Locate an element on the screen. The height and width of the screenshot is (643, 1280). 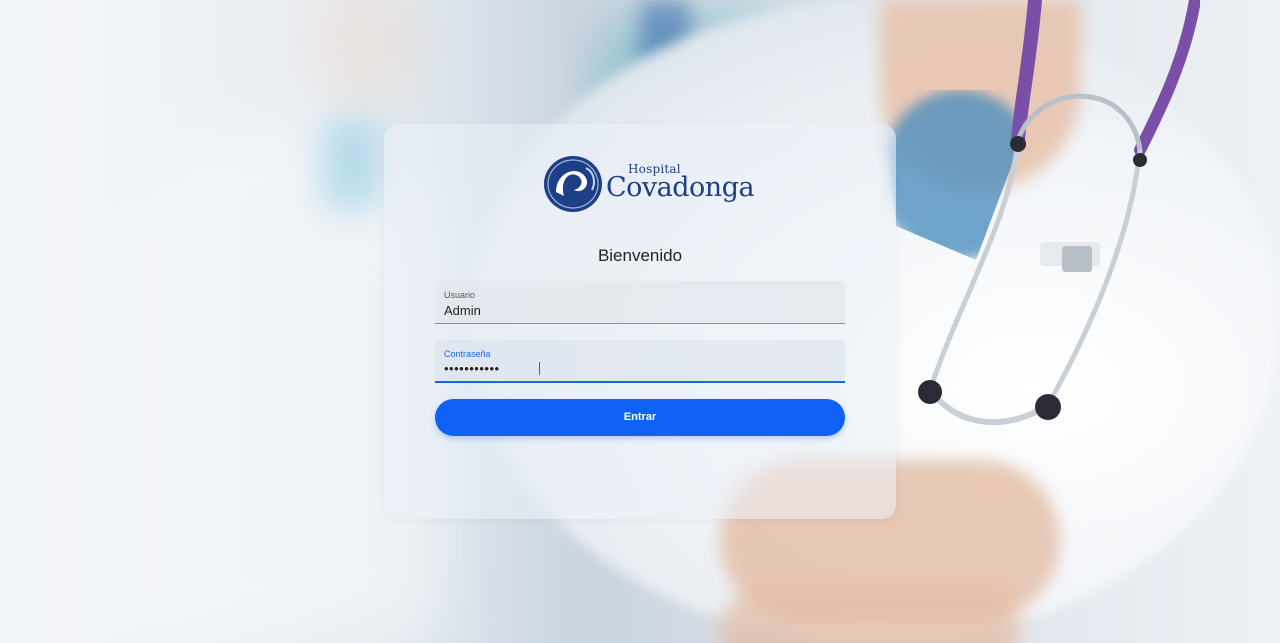
hospital-logo: Hospital Covadonga is located at coordinates (648, 185).